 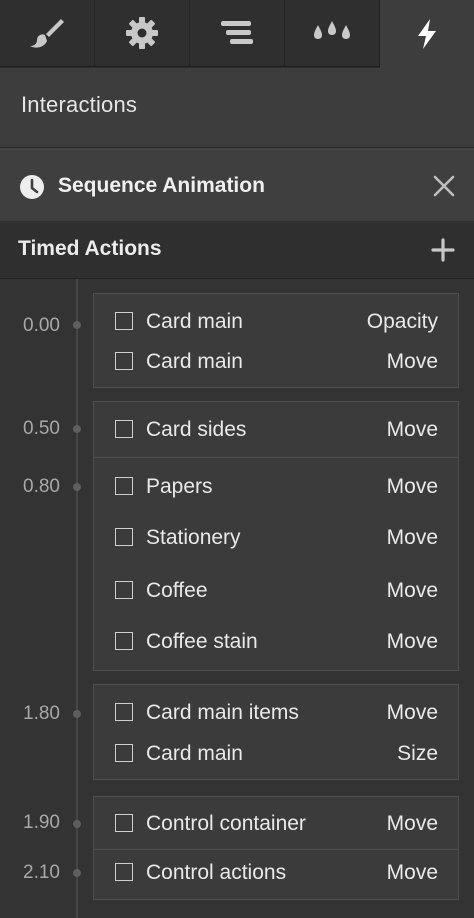 I want to click on close-icon, so click(x=444, y=186).